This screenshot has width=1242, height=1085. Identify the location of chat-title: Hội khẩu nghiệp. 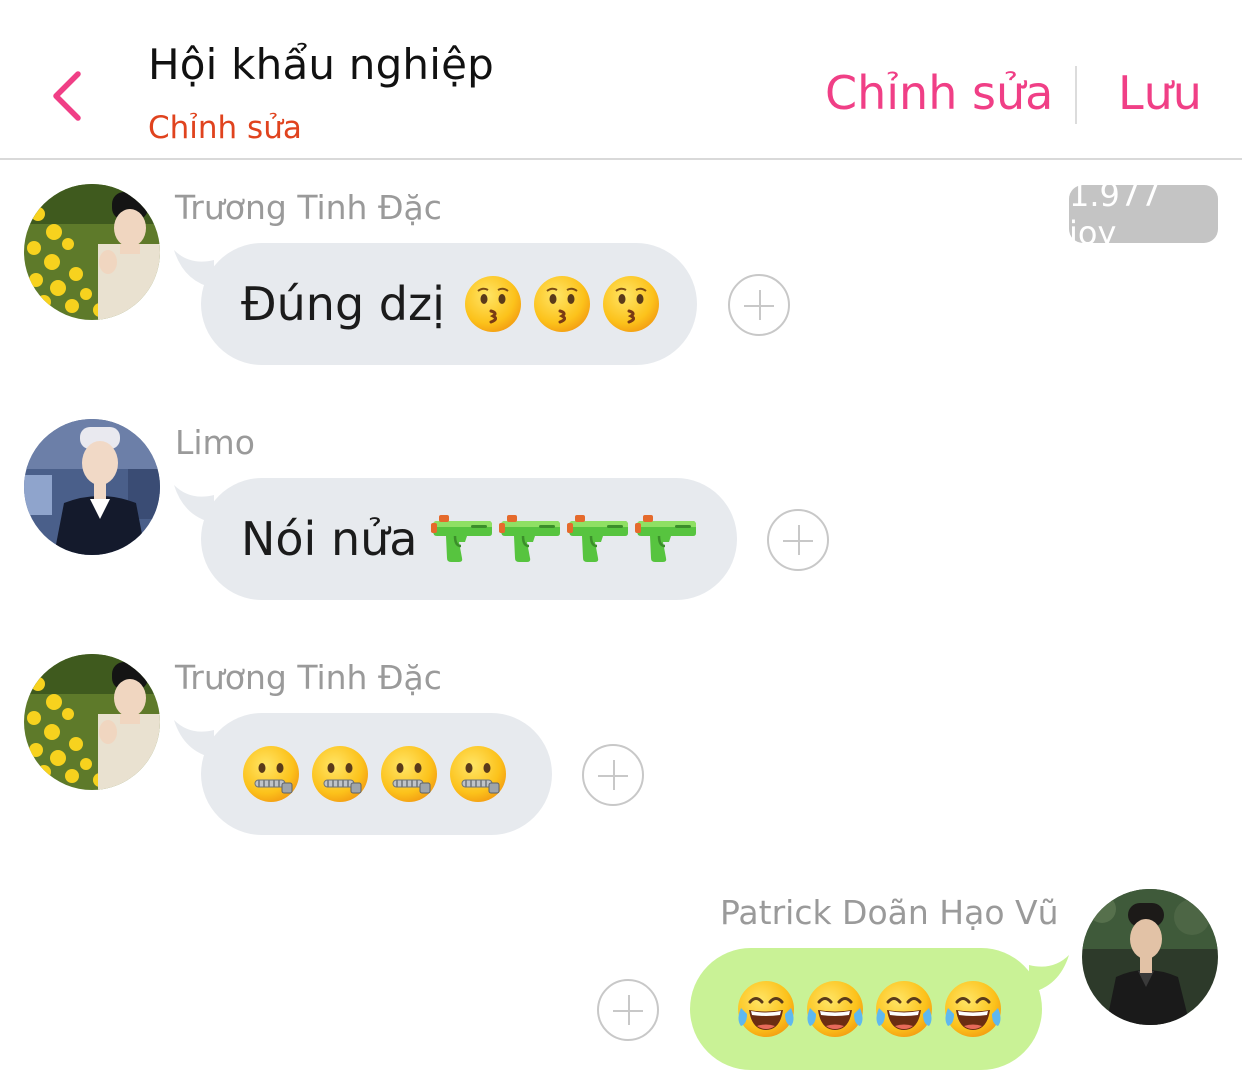
(321, 64).